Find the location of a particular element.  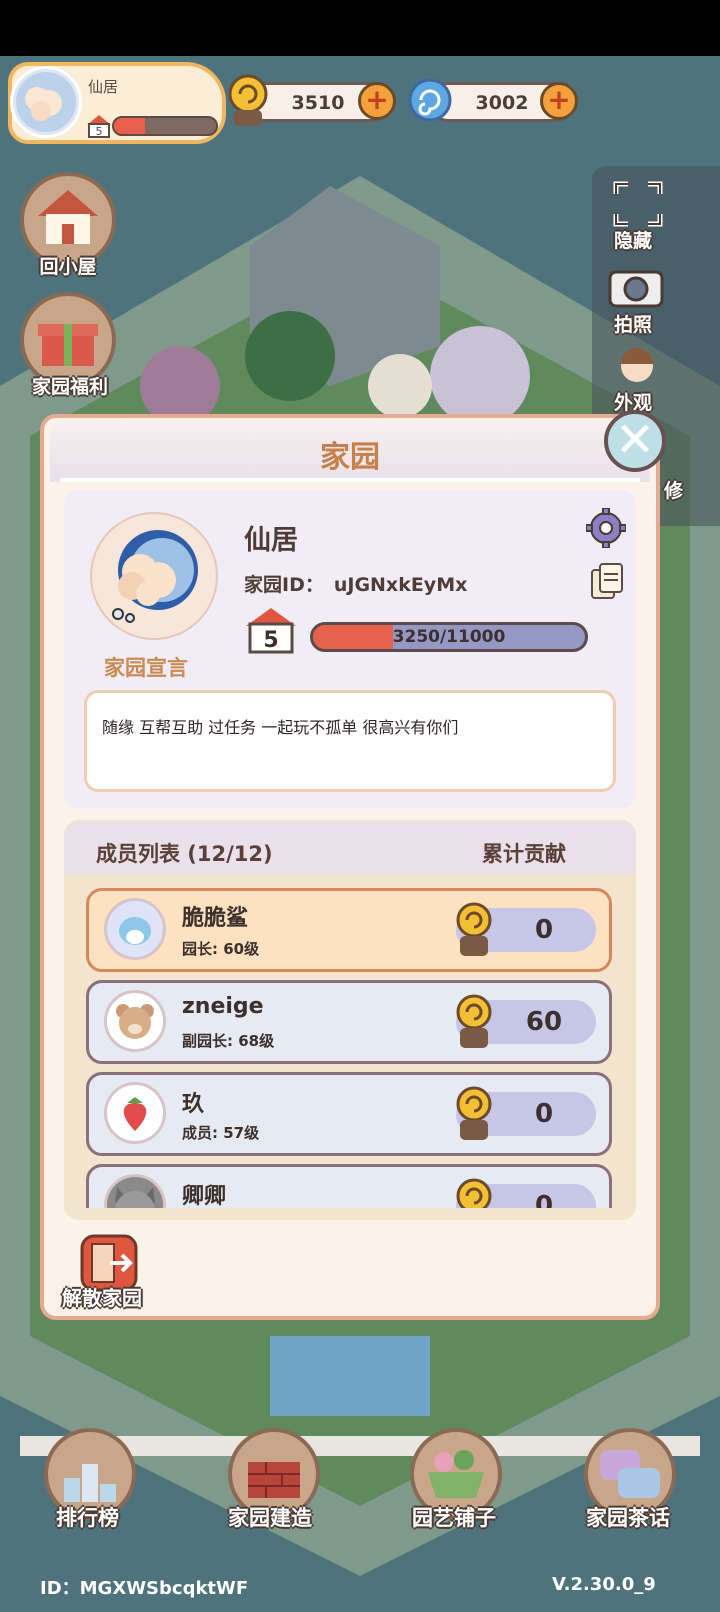

contribution-title: 累计贡献 is located at coordinates (524, 854).